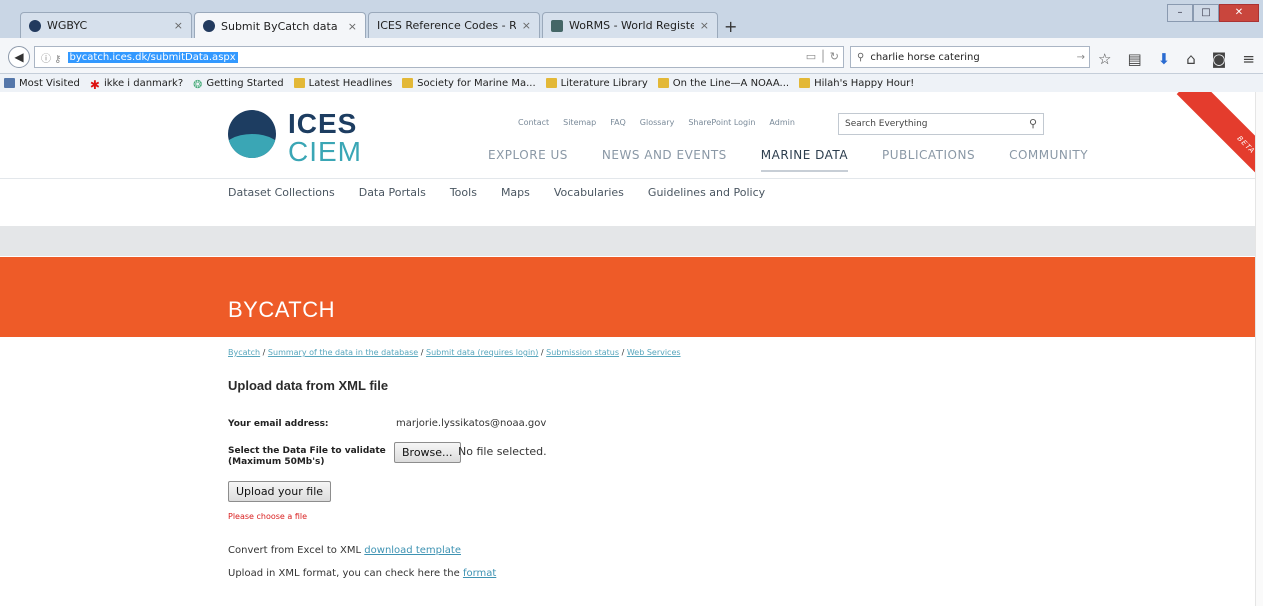  What do you see at coordinates (1180, 13) in the screenshot?
I see `minimize-button: –` at bounding box center [1180, 13].